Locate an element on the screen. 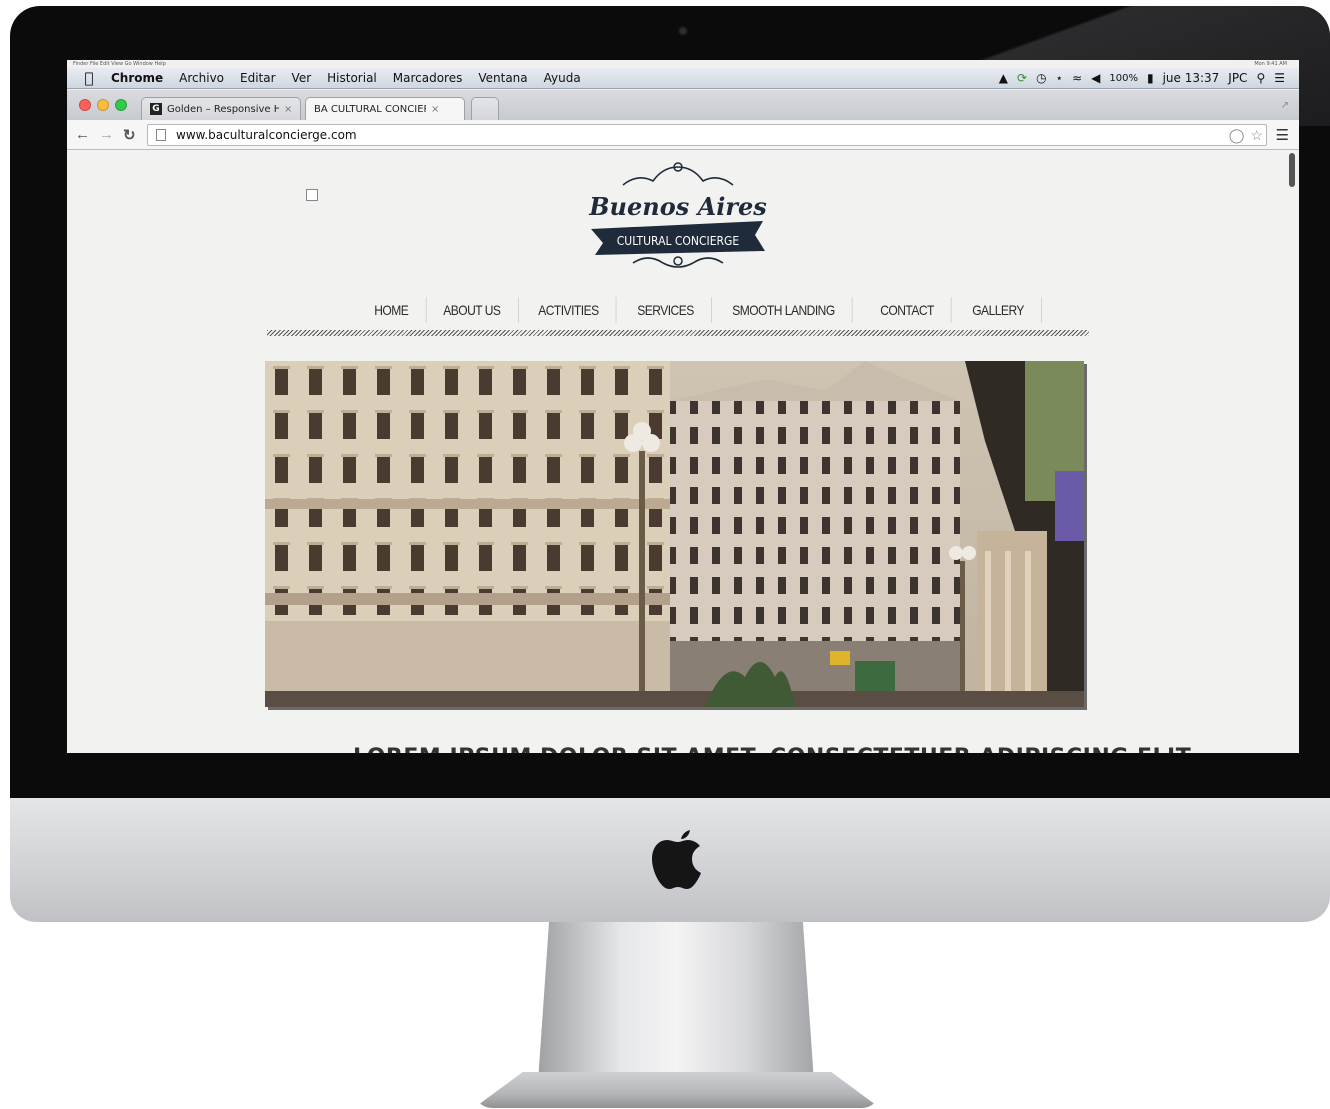 The width and height of the screenshot is (1330, 1109). forward-arrow-icon: → is located at coordinates (106, 134).